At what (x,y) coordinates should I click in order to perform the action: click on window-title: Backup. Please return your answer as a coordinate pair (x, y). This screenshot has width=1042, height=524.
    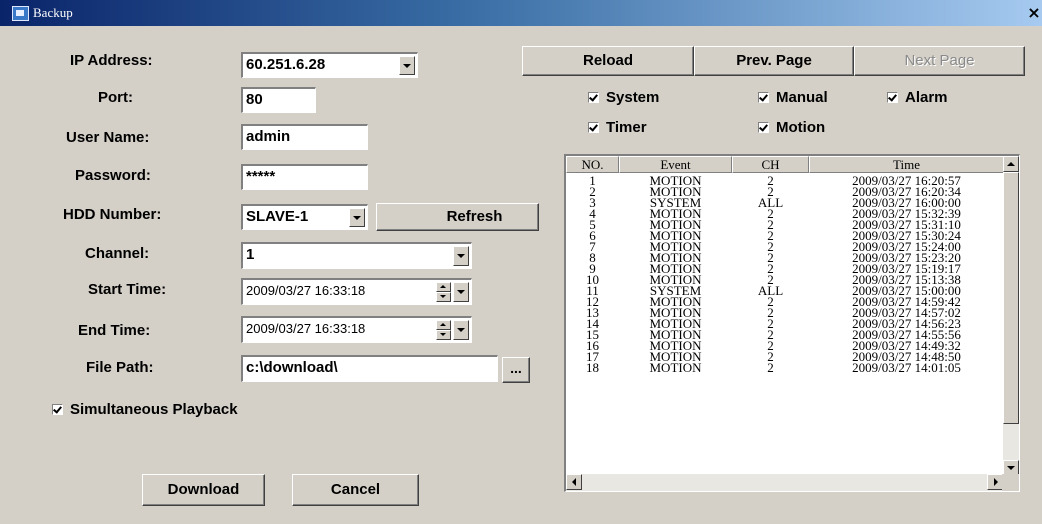
    Looking at the image, I should click on (53, 12).